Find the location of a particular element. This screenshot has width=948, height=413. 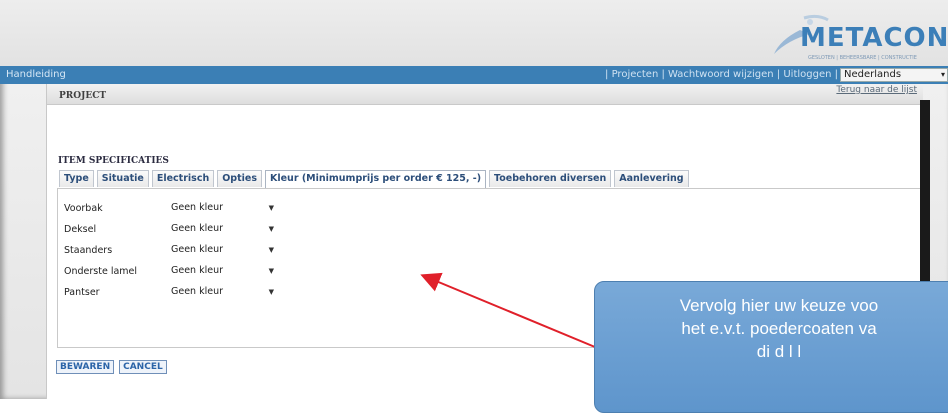

form-row-onderste-lamel: Onderste lamel Geen kleur ▼ is located at coordinates (170, 271).